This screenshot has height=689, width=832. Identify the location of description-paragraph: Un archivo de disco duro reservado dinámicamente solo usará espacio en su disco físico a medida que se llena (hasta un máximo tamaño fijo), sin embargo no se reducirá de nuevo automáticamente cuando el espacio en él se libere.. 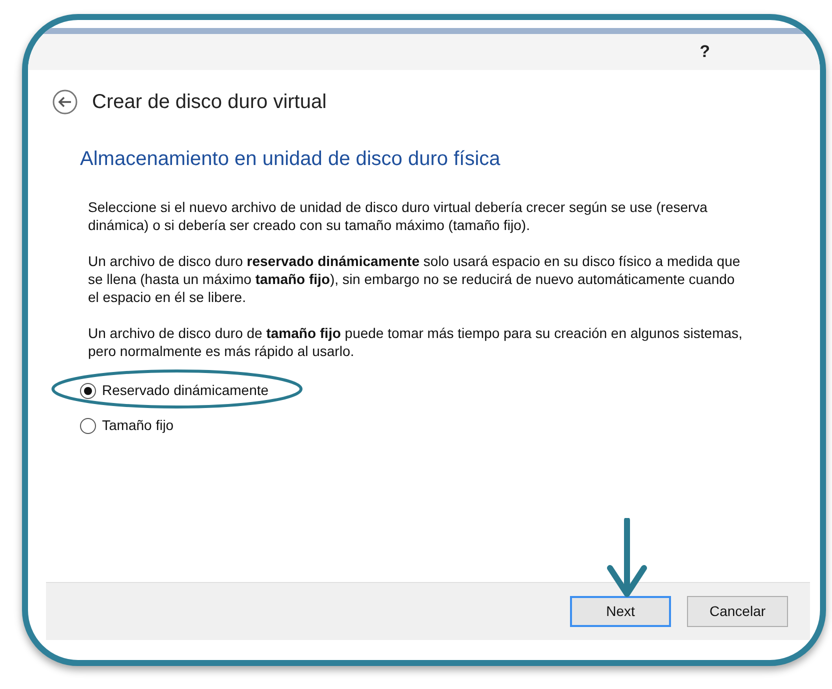
(415, 279).